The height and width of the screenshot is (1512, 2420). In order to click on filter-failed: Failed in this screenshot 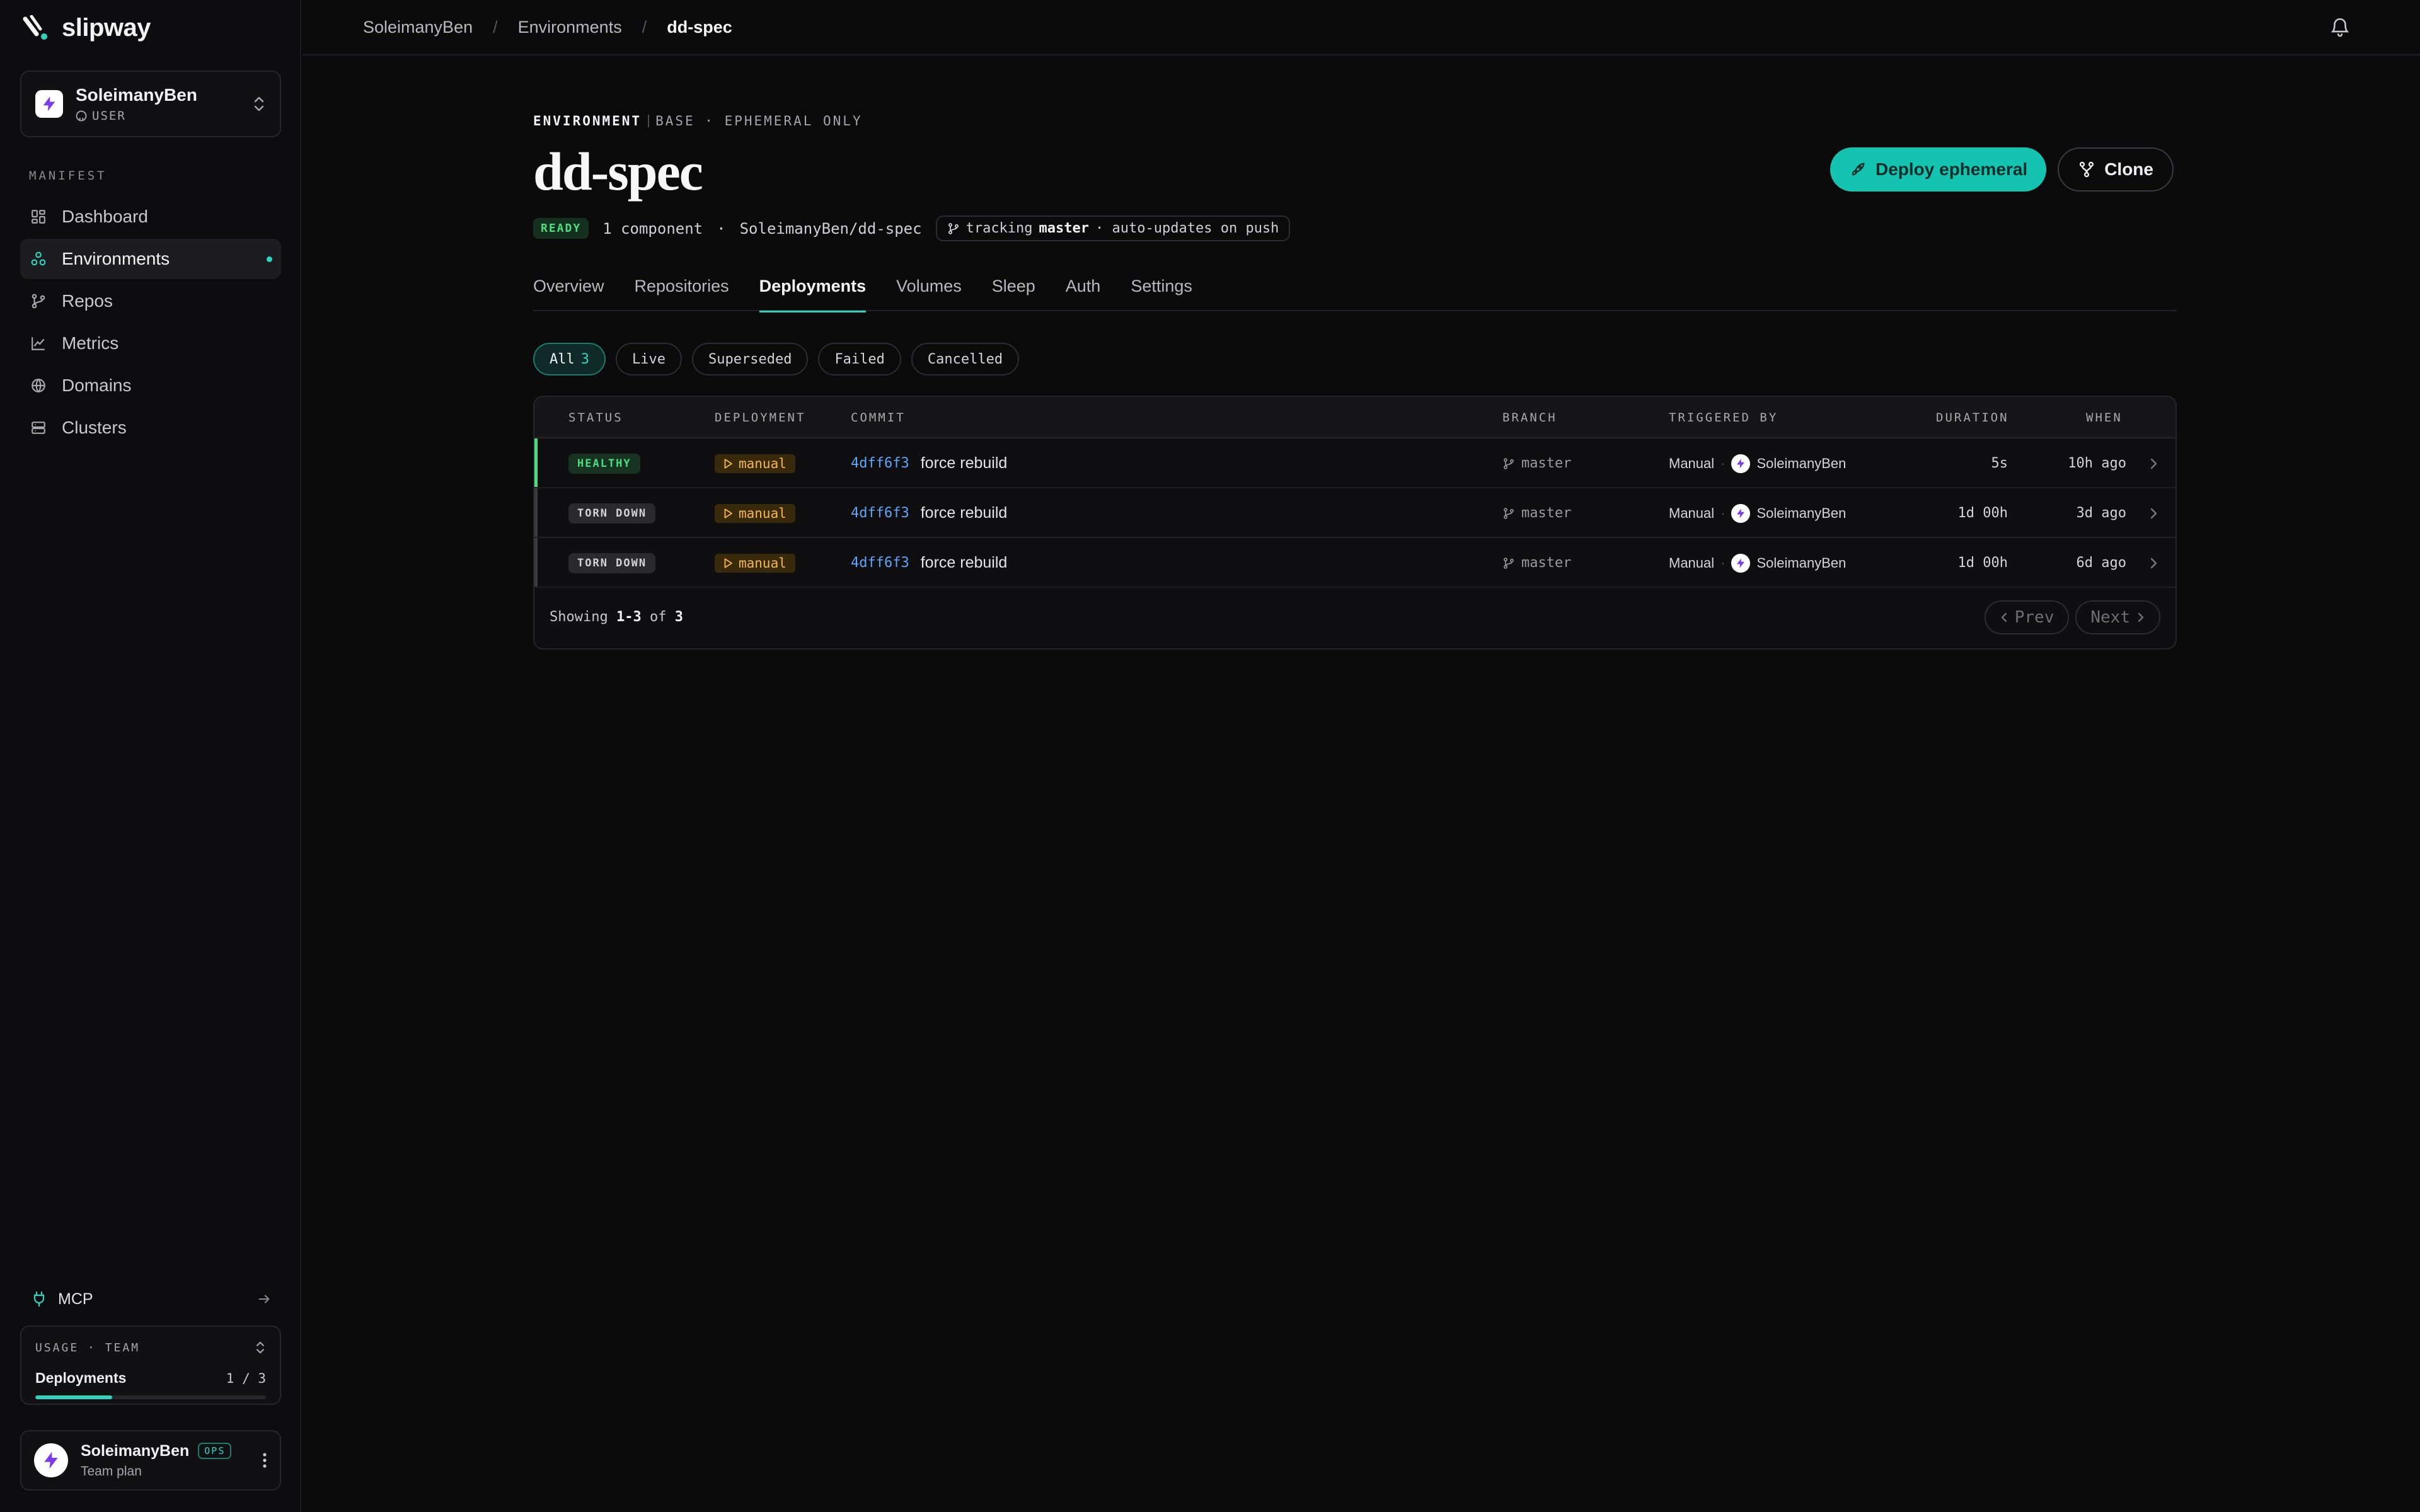, I will do `click(860, 359)`.